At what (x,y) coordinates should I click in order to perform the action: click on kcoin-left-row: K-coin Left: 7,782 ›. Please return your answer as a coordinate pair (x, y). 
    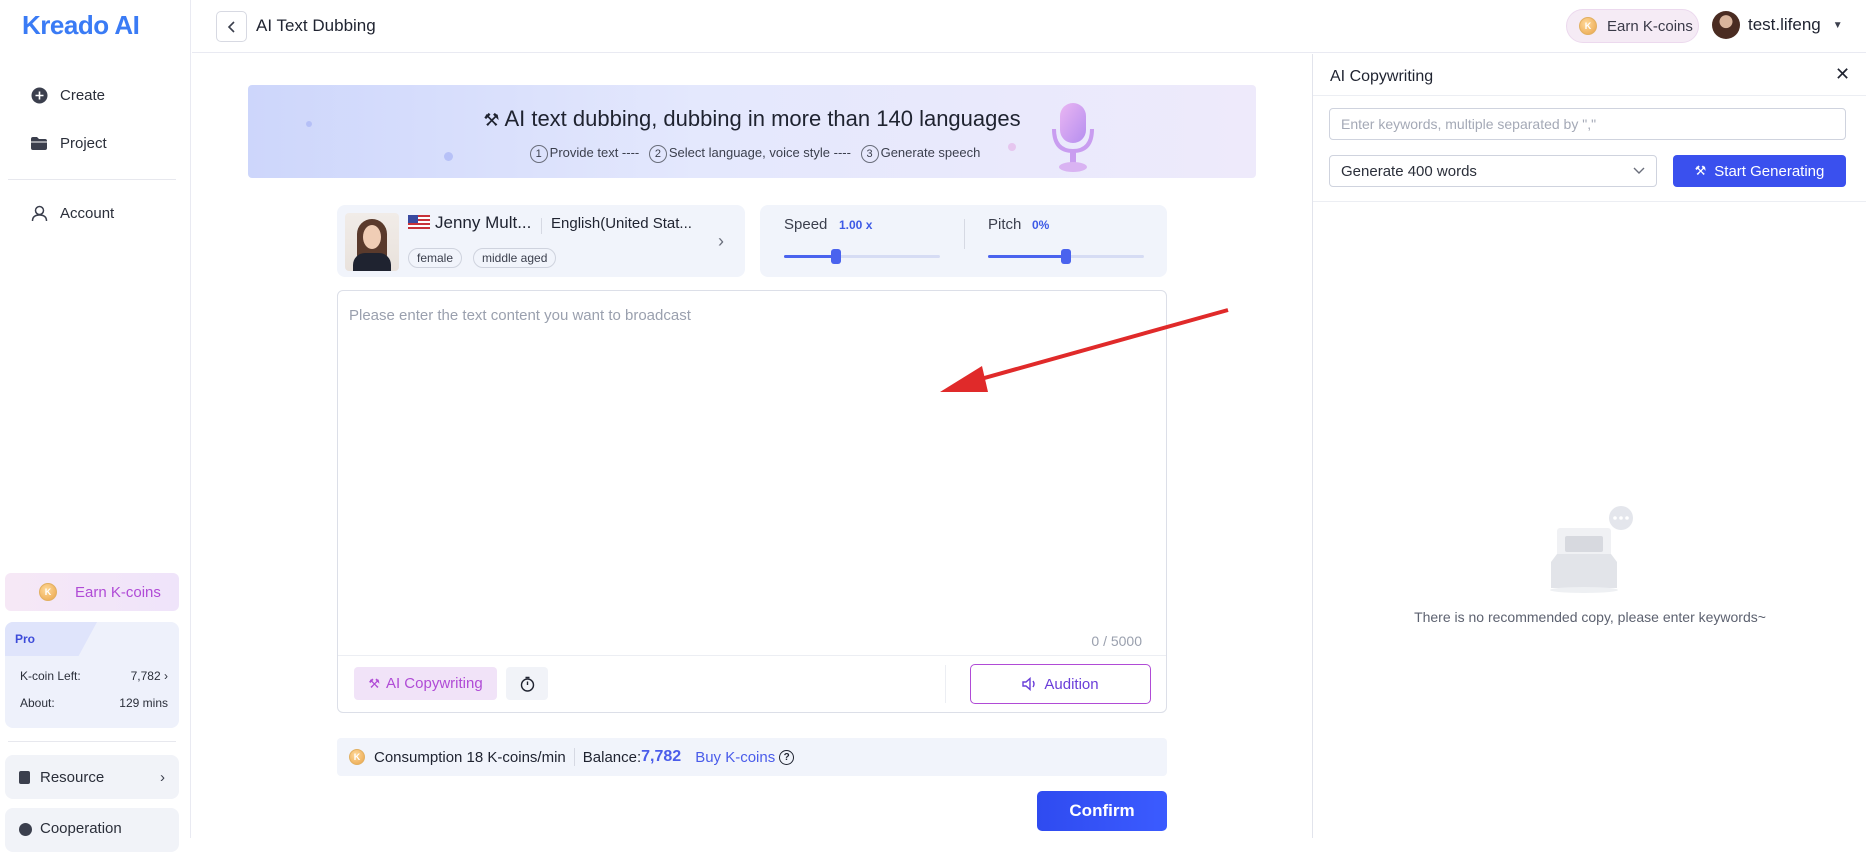
    Looking at the image, I should click on (94, 676).